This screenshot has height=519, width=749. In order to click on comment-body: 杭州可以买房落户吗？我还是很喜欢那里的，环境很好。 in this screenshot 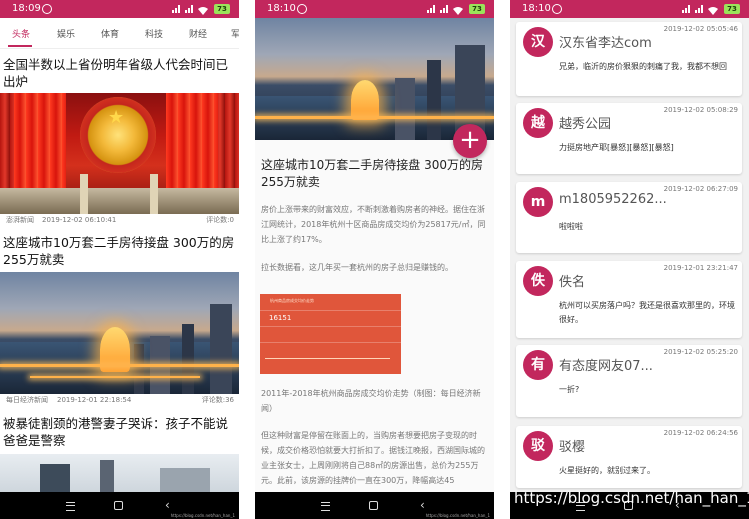, I will do `click(647, 312)`.